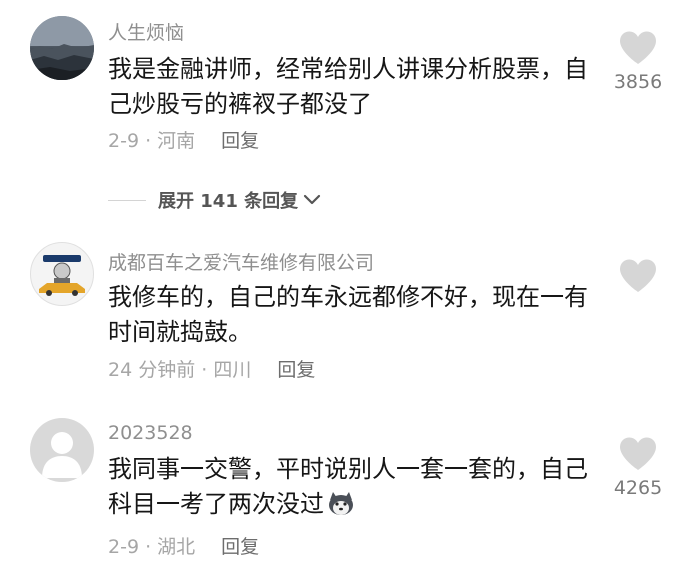 Image resolution: width=690 pixels, height=572 pixels. I want to click on landscape-avatar-image, so click(62, 48).